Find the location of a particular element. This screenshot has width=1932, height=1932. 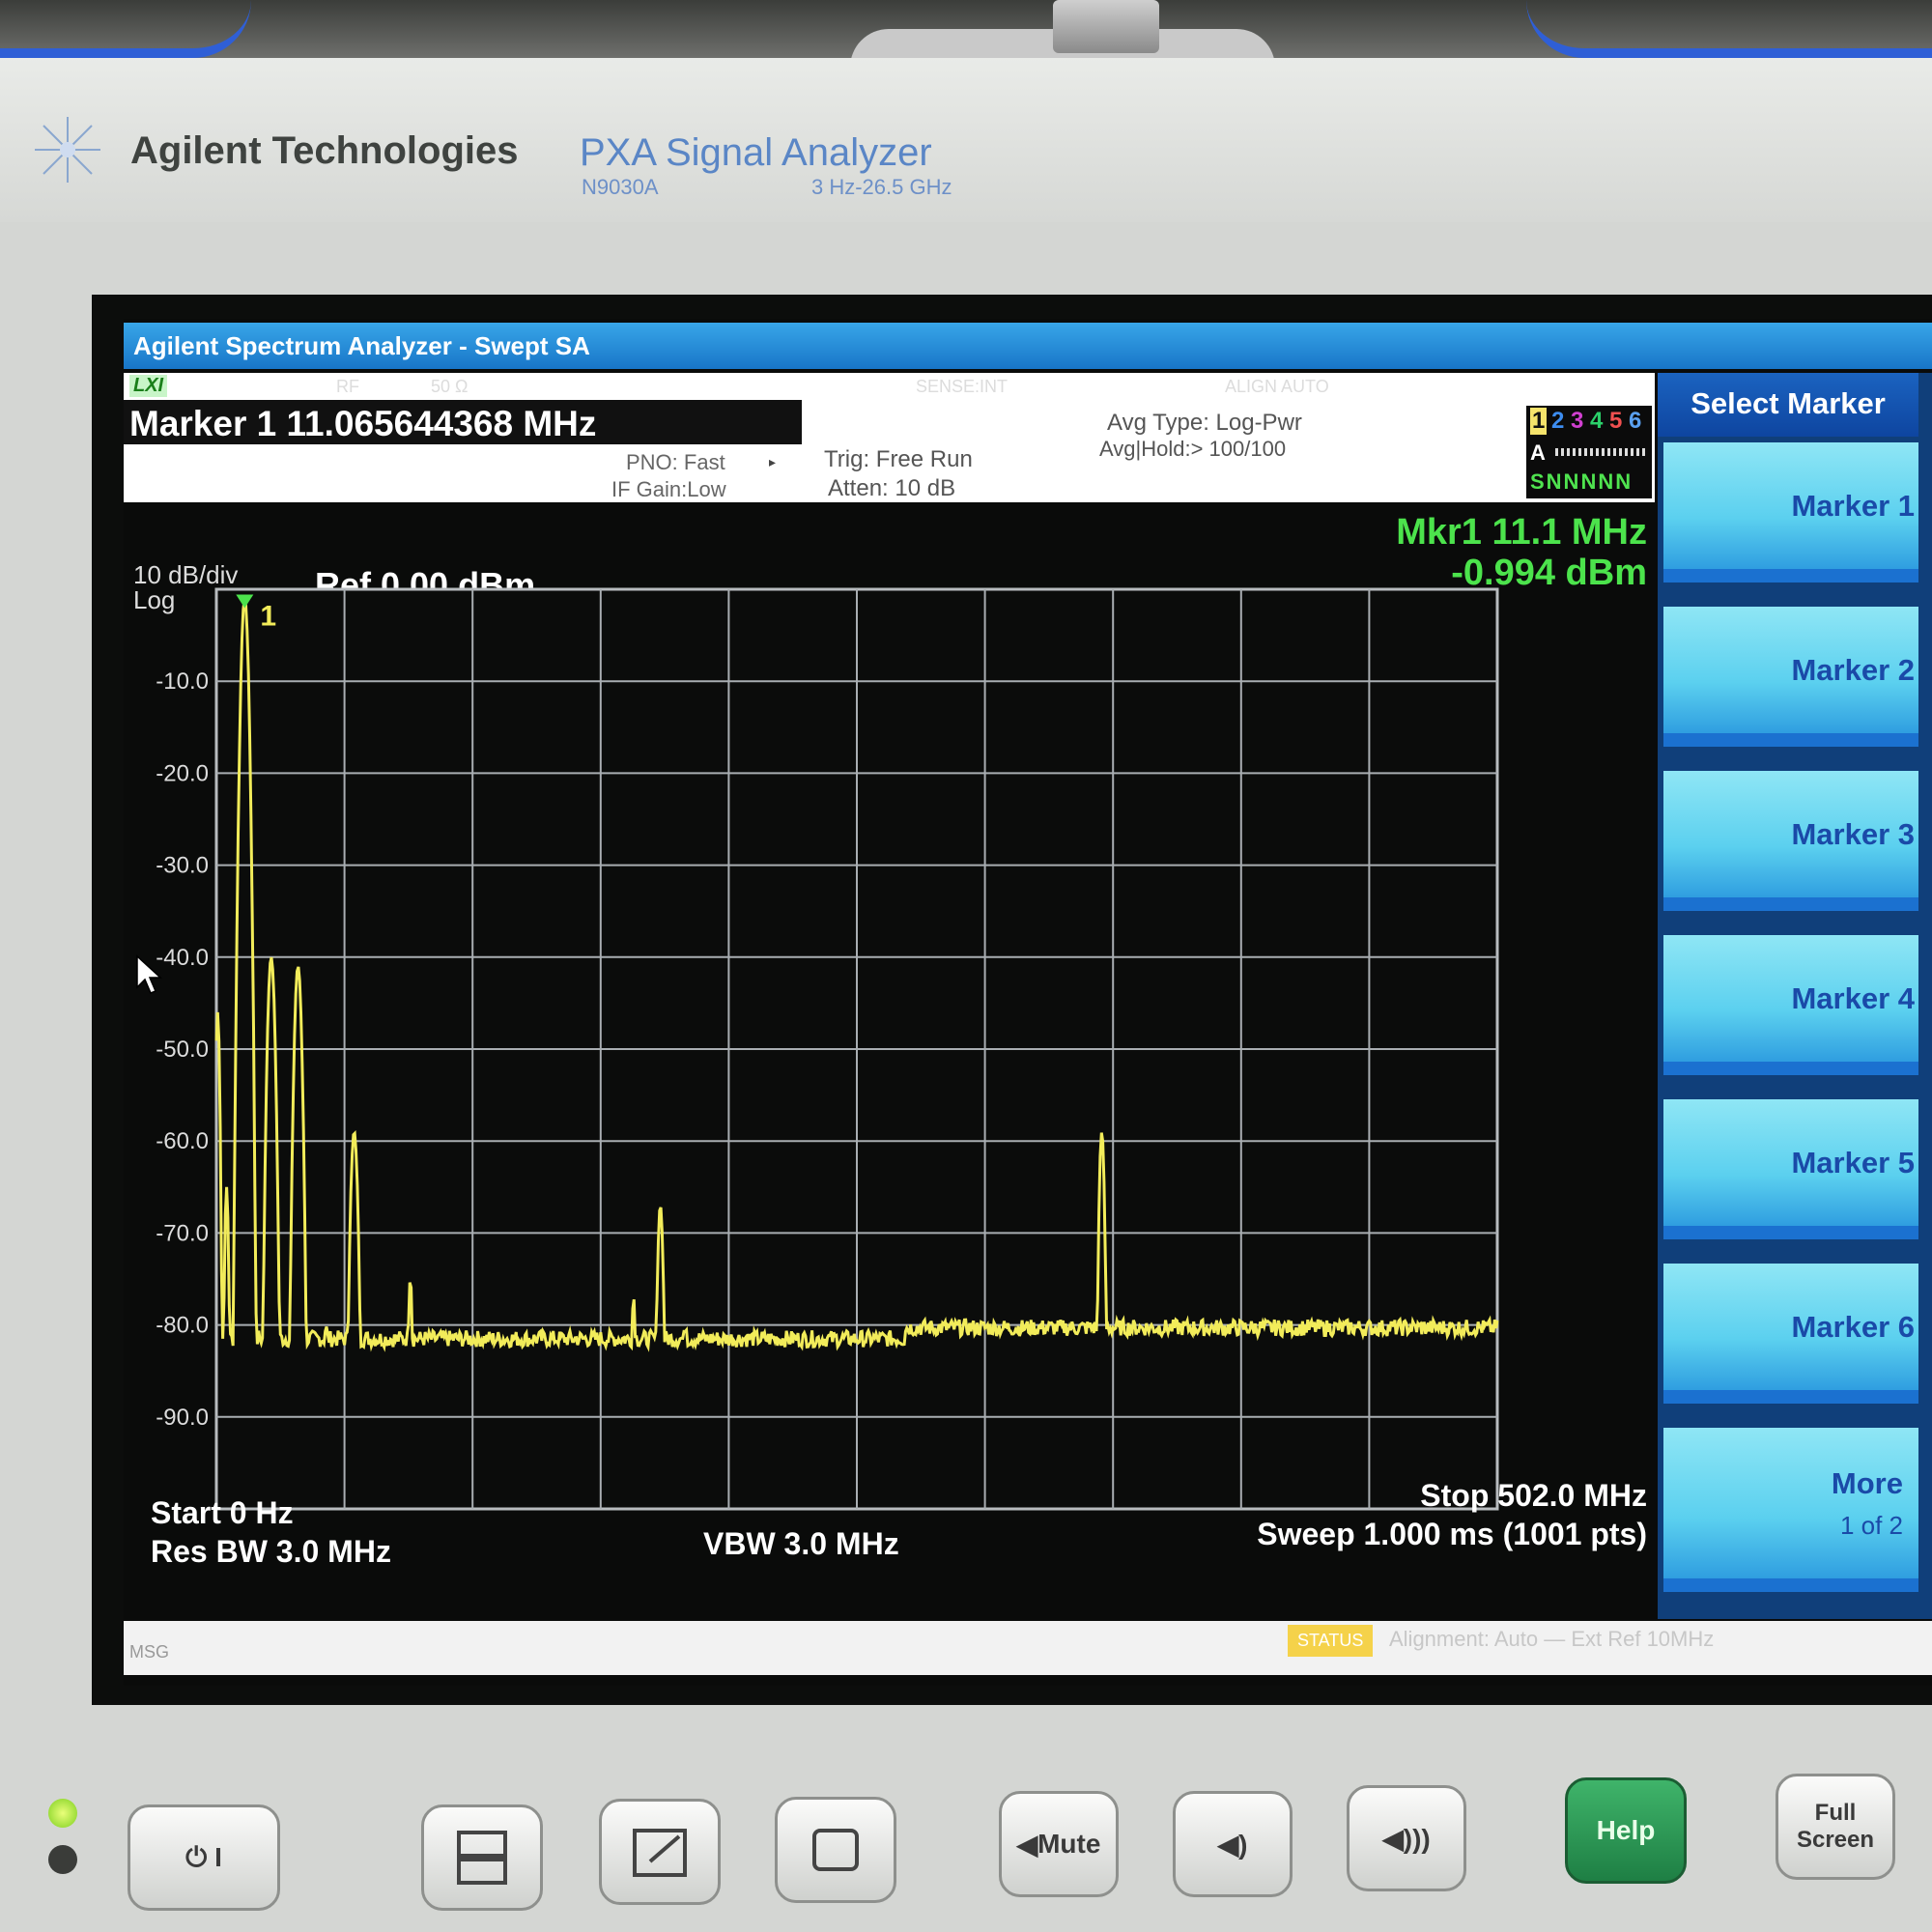

mute-button: ◀ Mute is located at coordinates (1059, 1844).